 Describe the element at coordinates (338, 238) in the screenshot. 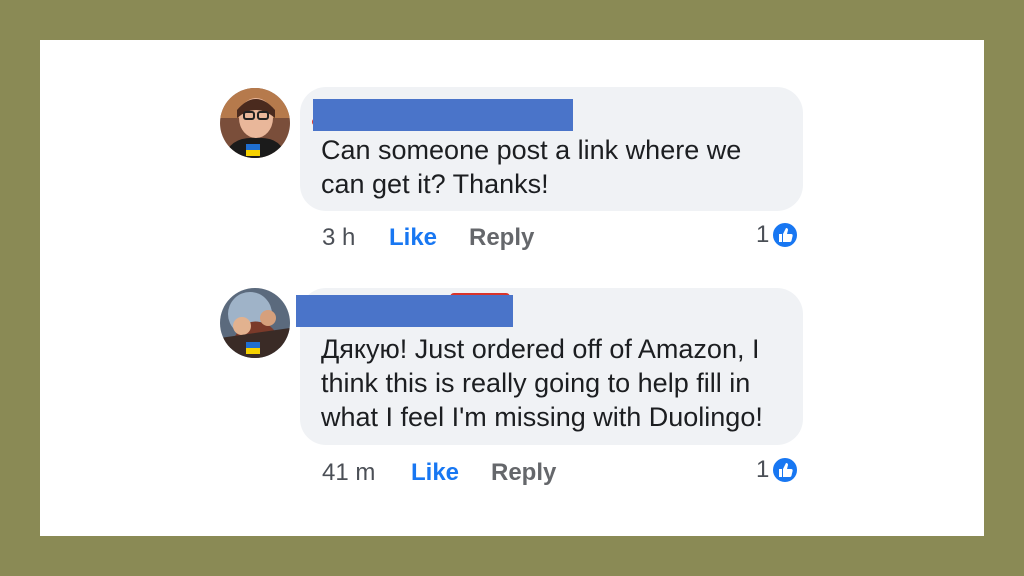

I see `comment-timestamp: 3 h` at that location.